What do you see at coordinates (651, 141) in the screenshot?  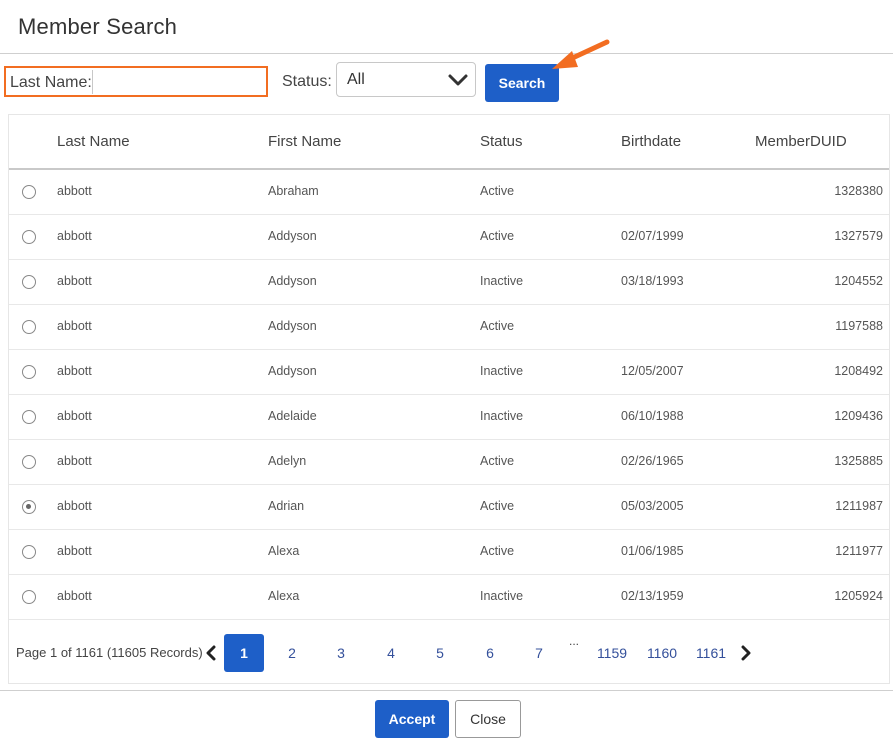 I see `header-birthdate: Birthdate` at bounding box center [651, 141].